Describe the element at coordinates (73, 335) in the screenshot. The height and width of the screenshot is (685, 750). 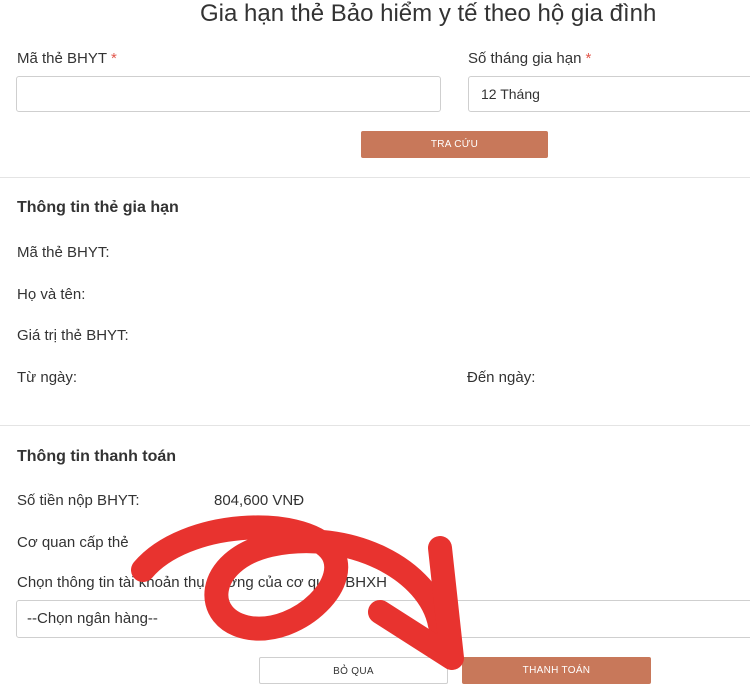
I see `card-value-label: Giá trị thẻ BHYT:` at that location.